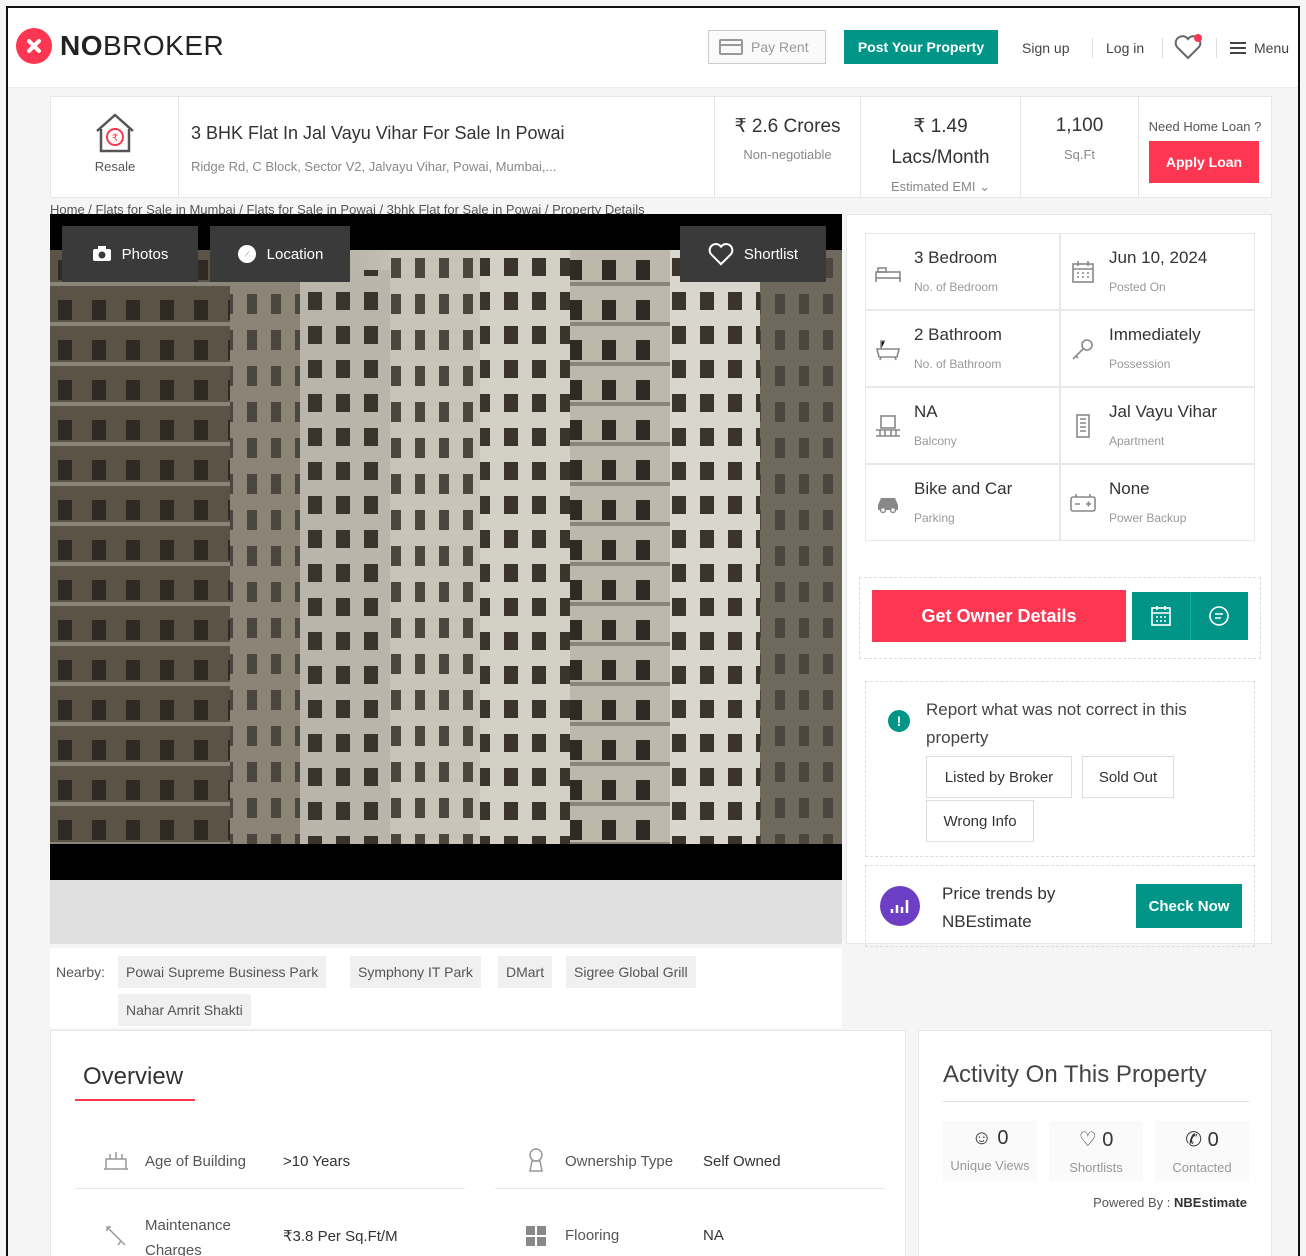 The width and height of the screenshot is (1306, 1256). What do you see at coordinates (1083, 503) in the screenshot?
I see `battery-icon` at bounding box center [1083, 503].